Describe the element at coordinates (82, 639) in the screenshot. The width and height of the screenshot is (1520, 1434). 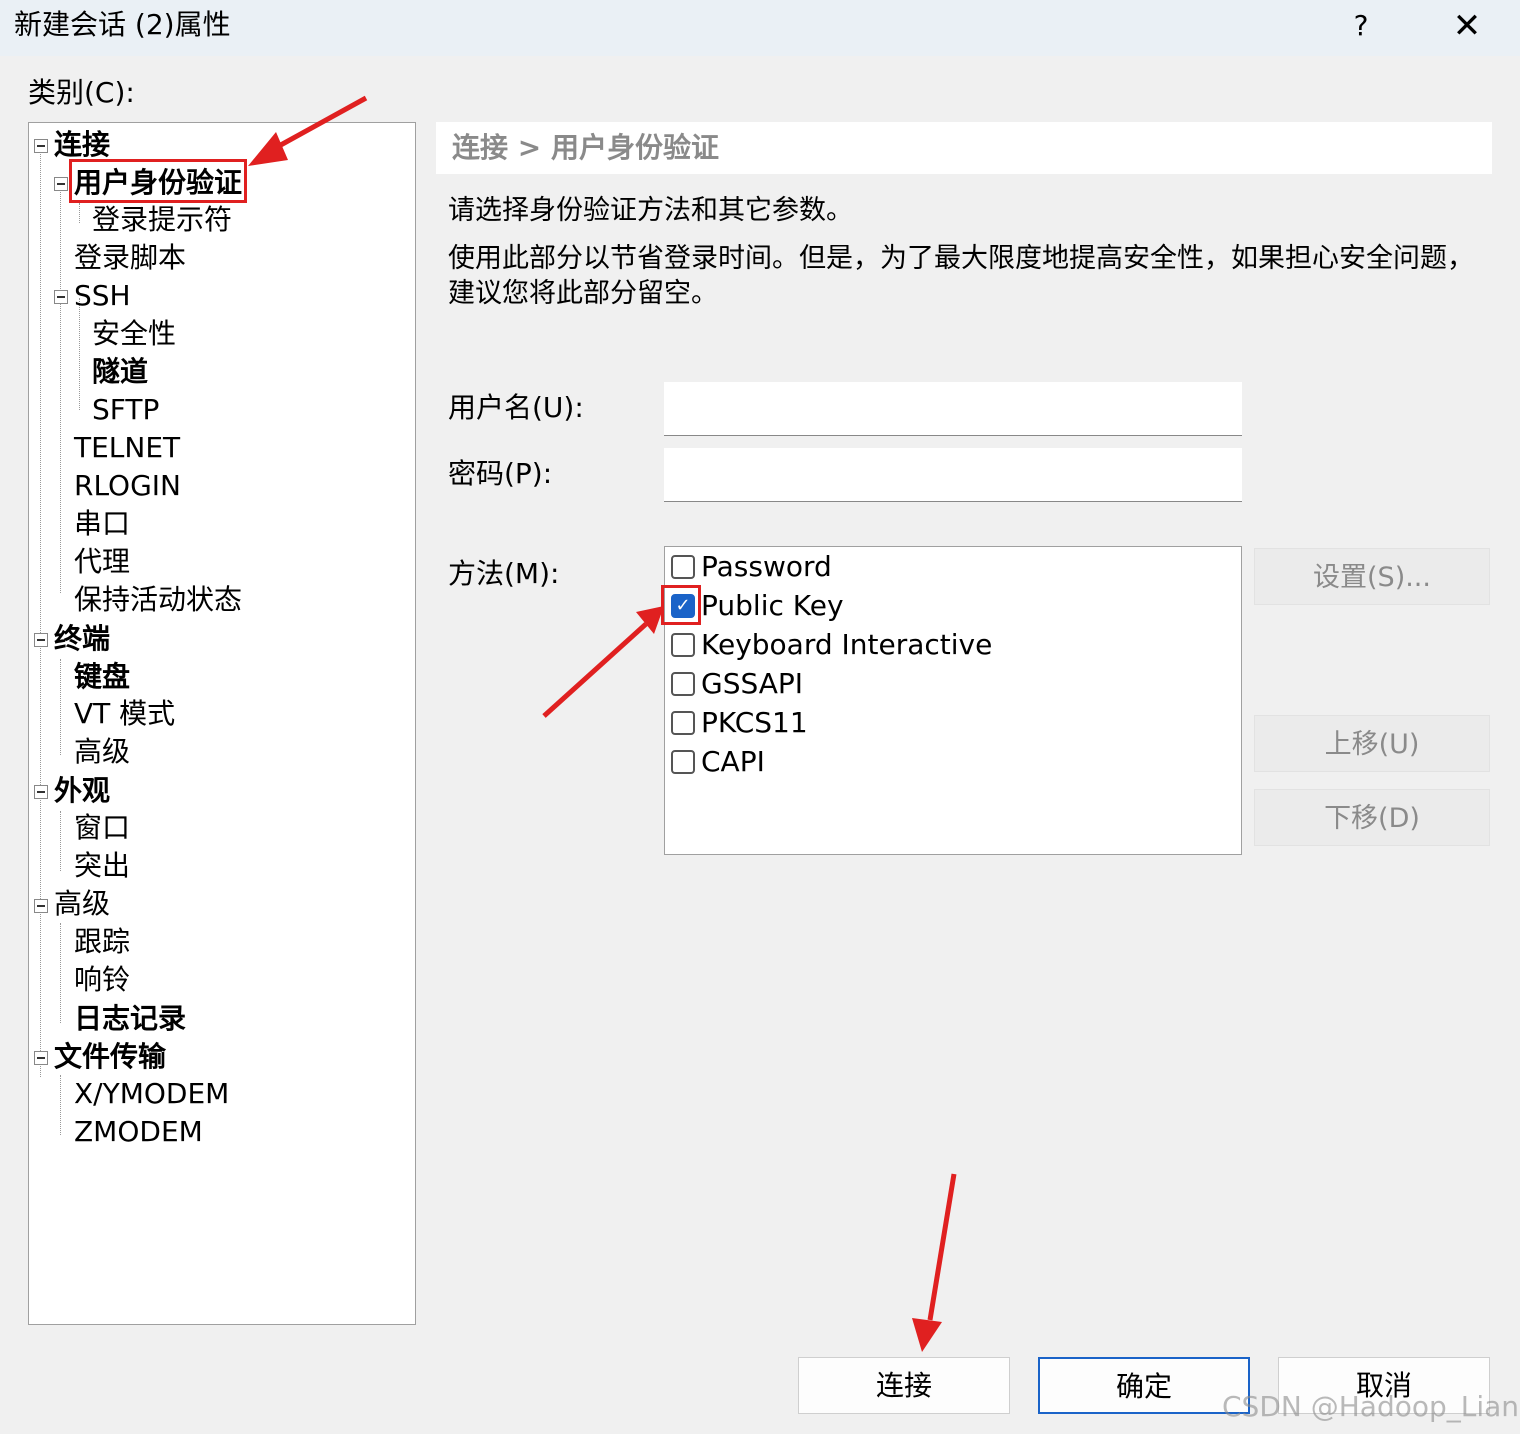
I see `tree-item-terminal: 终端` at that location.